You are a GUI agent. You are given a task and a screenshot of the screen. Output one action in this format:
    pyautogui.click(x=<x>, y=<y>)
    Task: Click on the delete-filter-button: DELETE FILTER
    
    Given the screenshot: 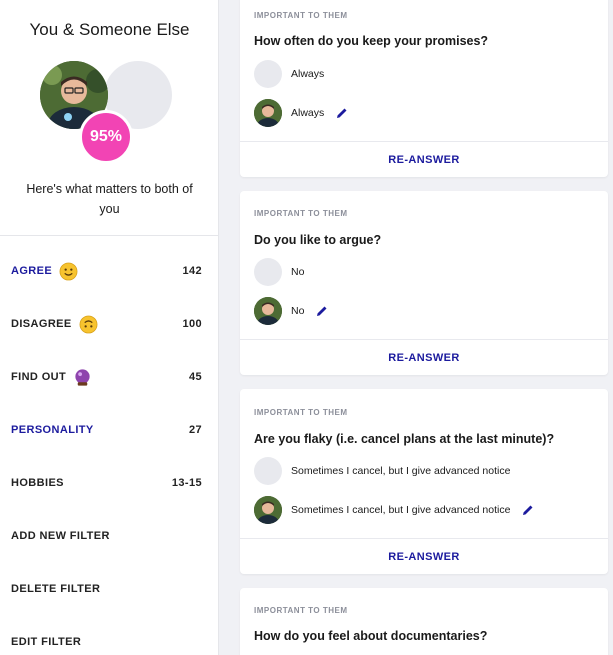 What is the action you would take?
    pyautogui.click(x=106, y=589)
    